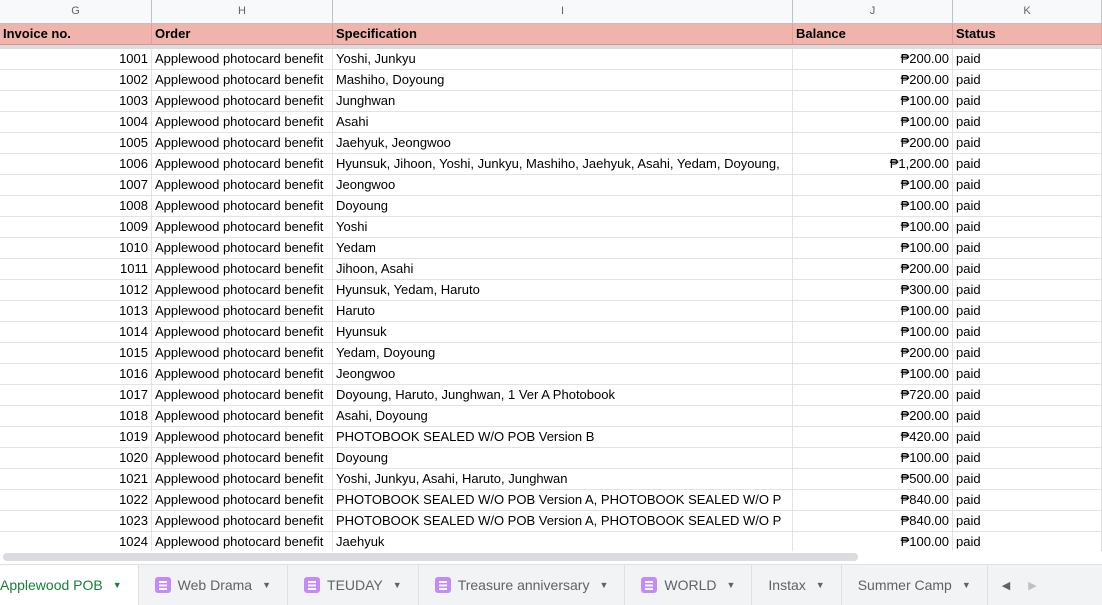 This screenshot has height=605, width=1102. What do you see at coordinates (563, 80) in the screenshot?
I see `cell-specification: Mashiho, Doyoung` at bounding box center [563, 80].